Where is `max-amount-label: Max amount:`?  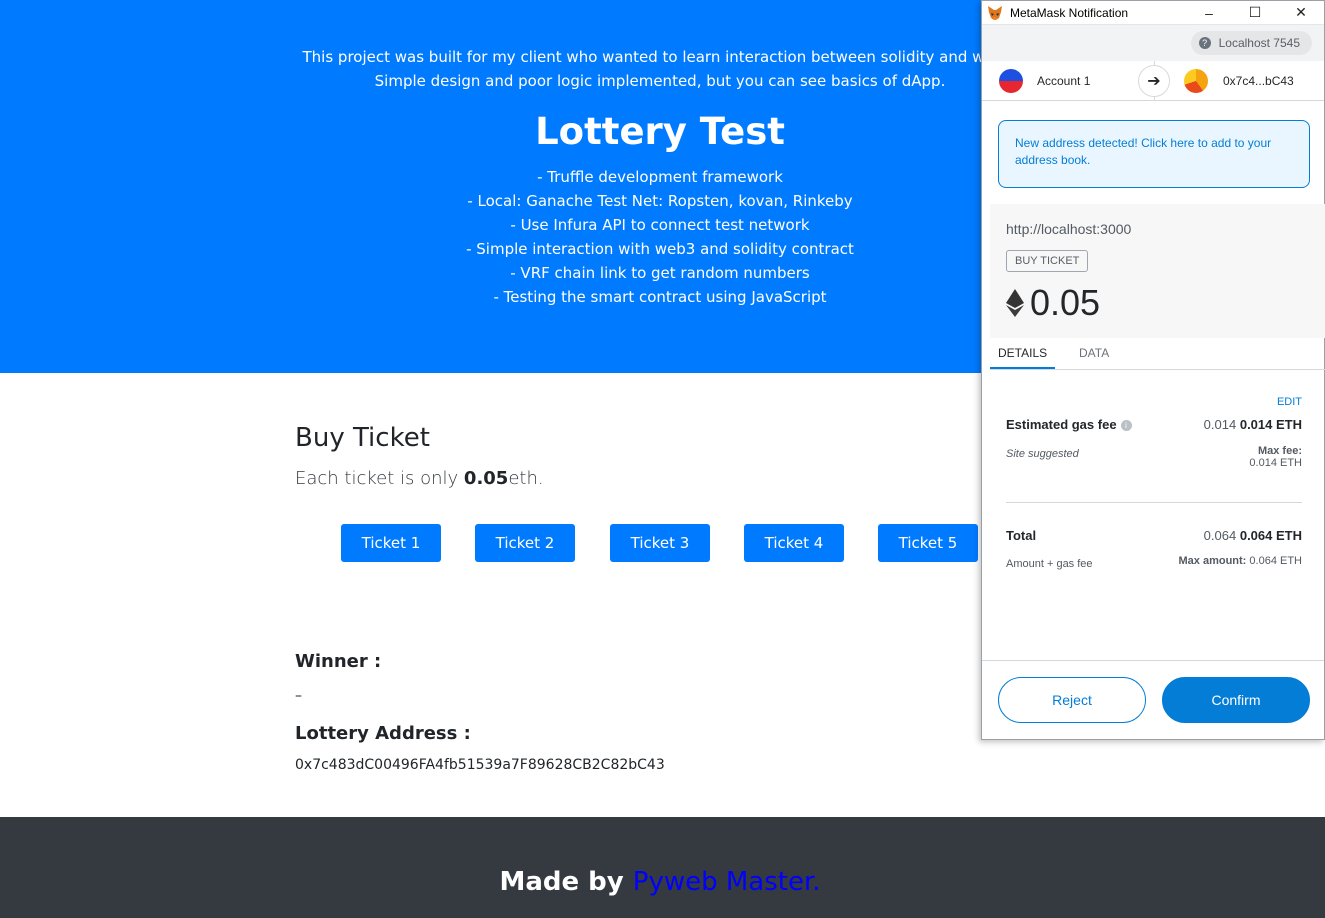 max-amount-label: Max amount: is located at coordinates (1212, 561).